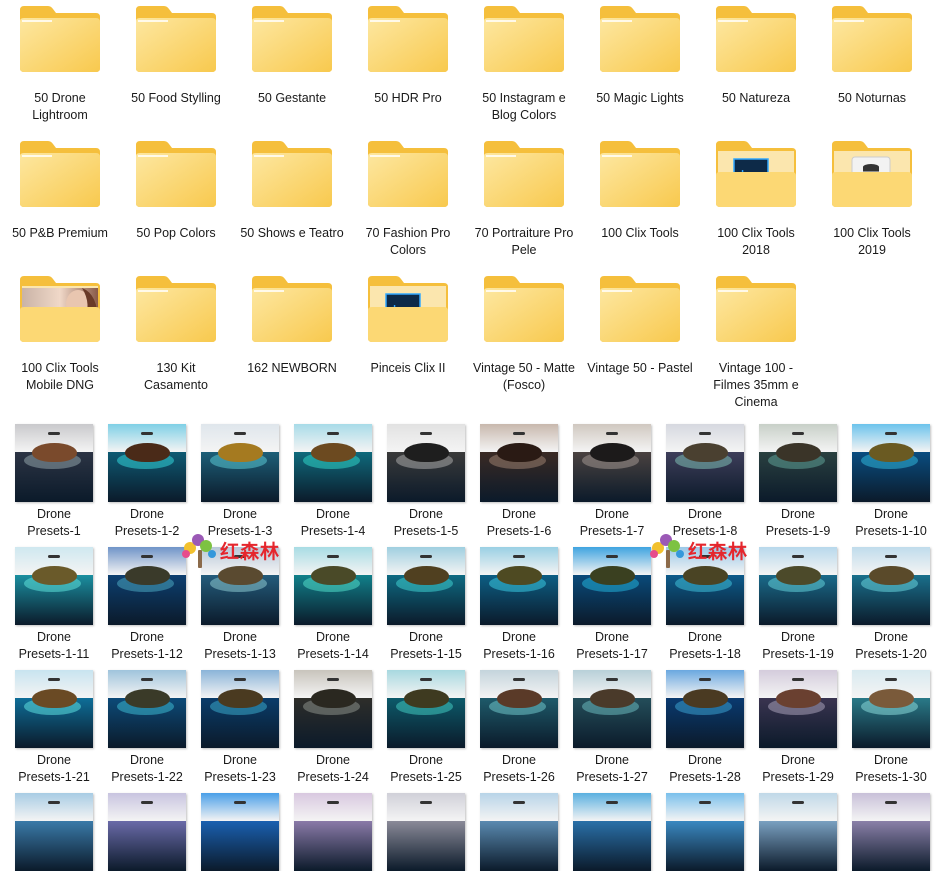 The image size is (937, 871). I want to click on image-file-item: Drone Presets-1-25, so click(426, 728).